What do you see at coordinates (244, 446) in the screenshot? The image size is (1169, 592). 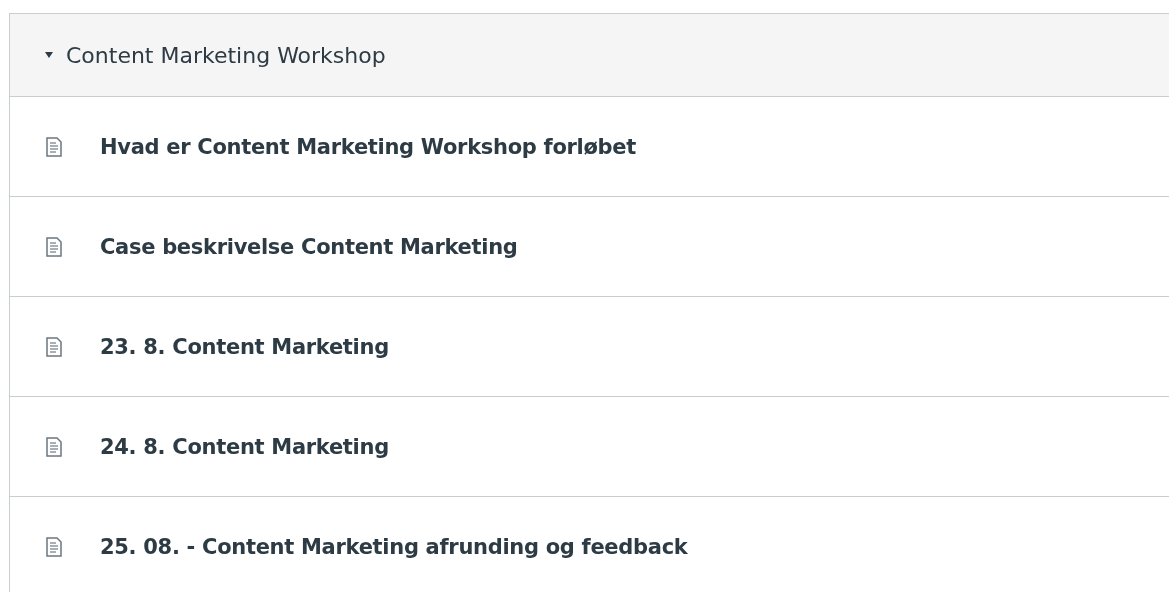 I see `module-item-link: 24. 8. Content Marketing` at bounding box center [244, 446].